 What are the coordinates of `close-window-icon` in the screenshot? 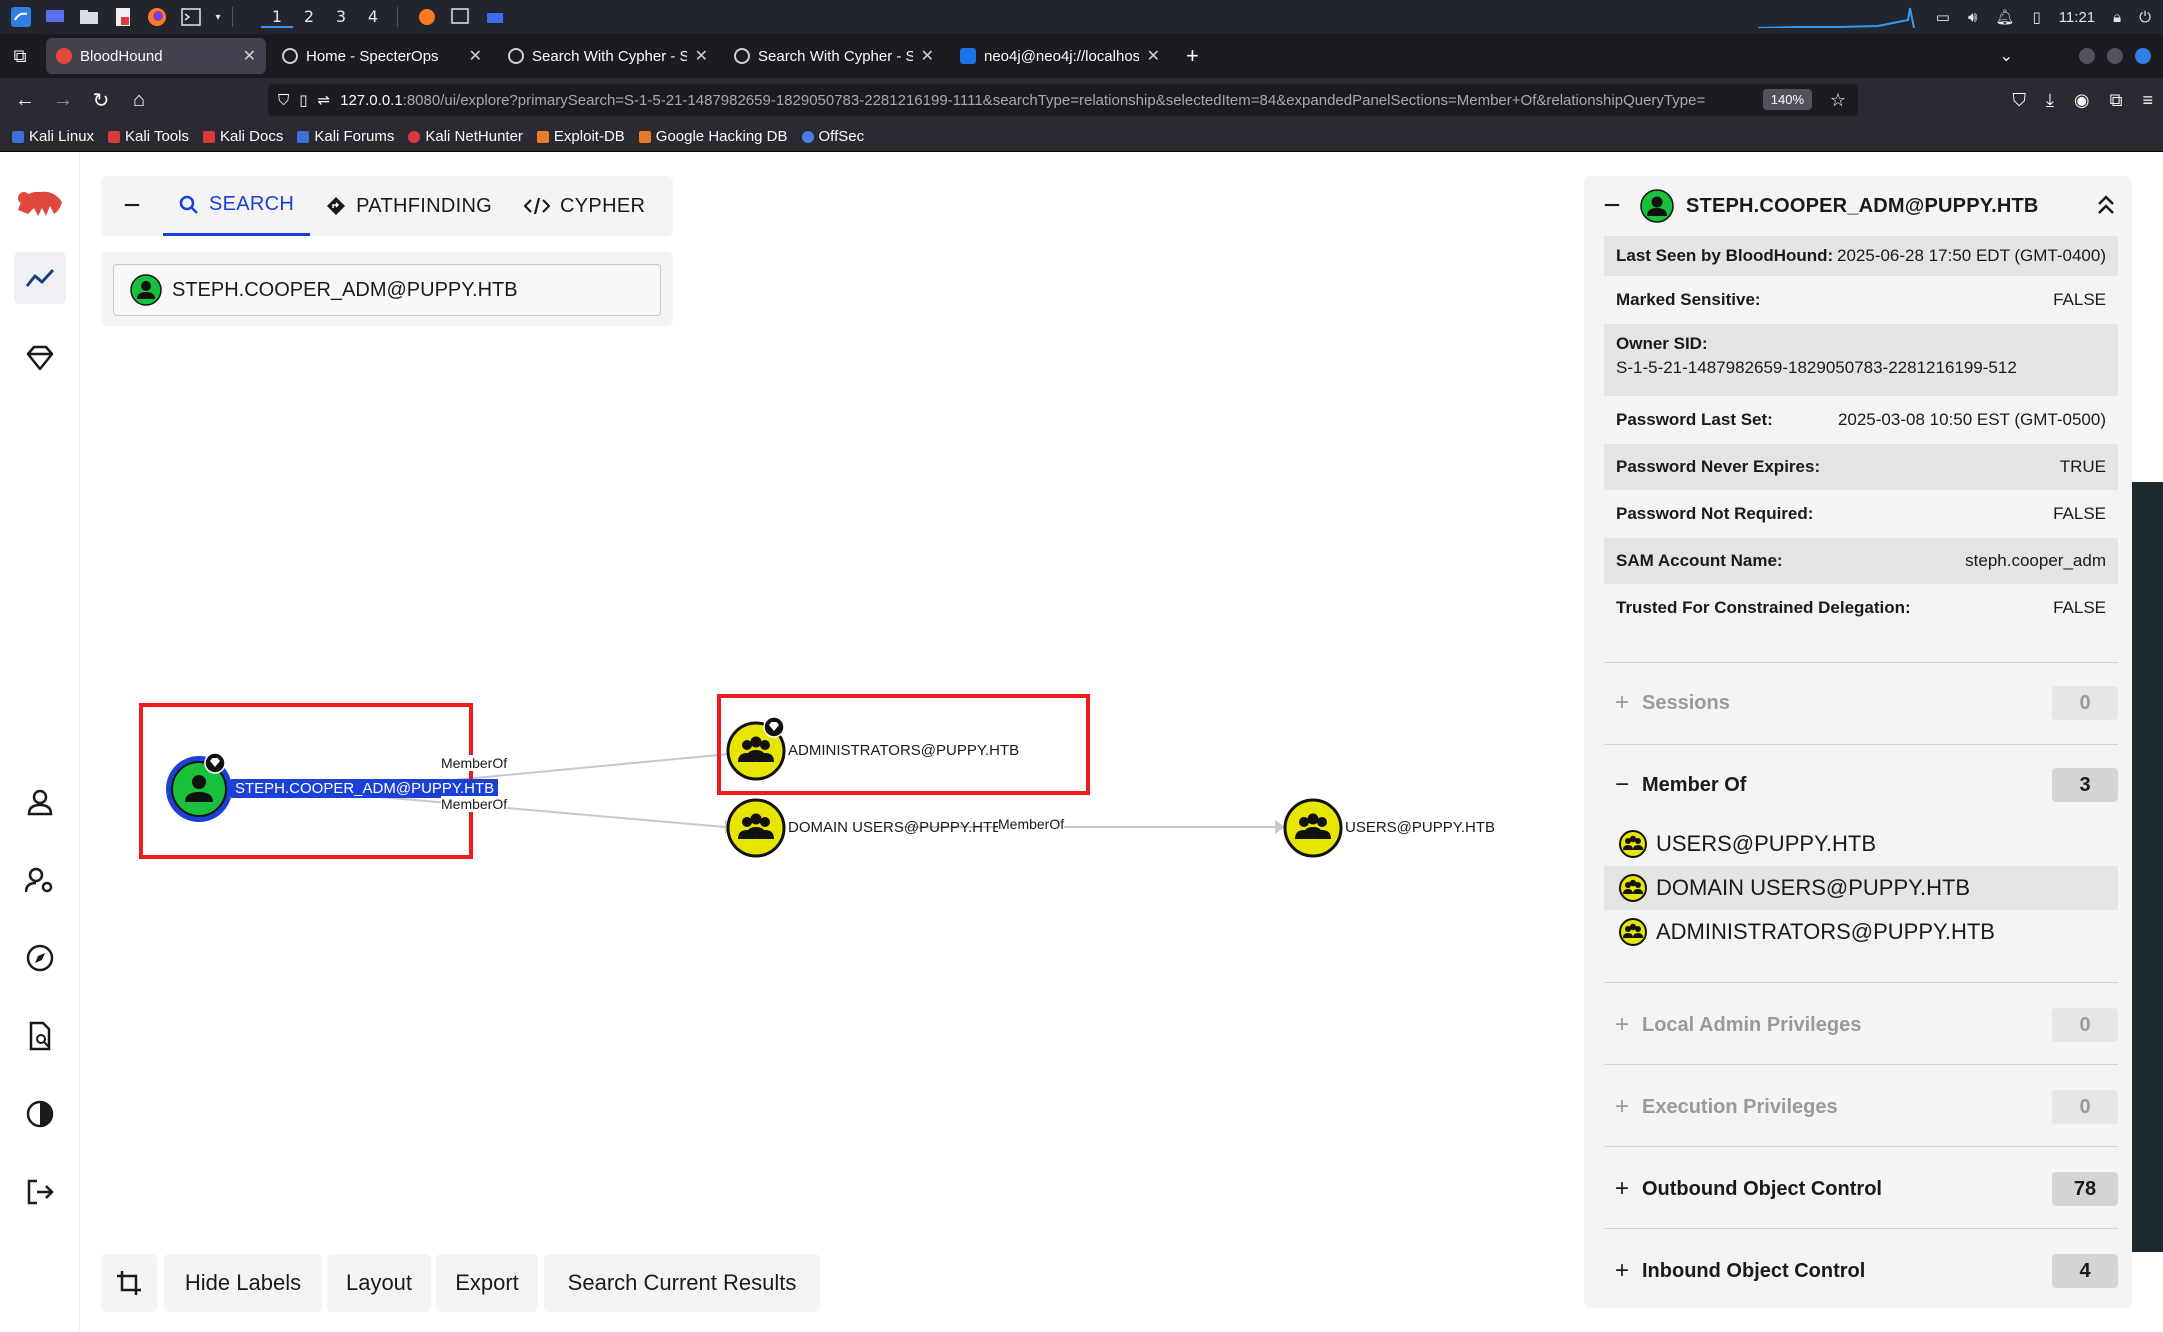 It's located at (2143, 56).